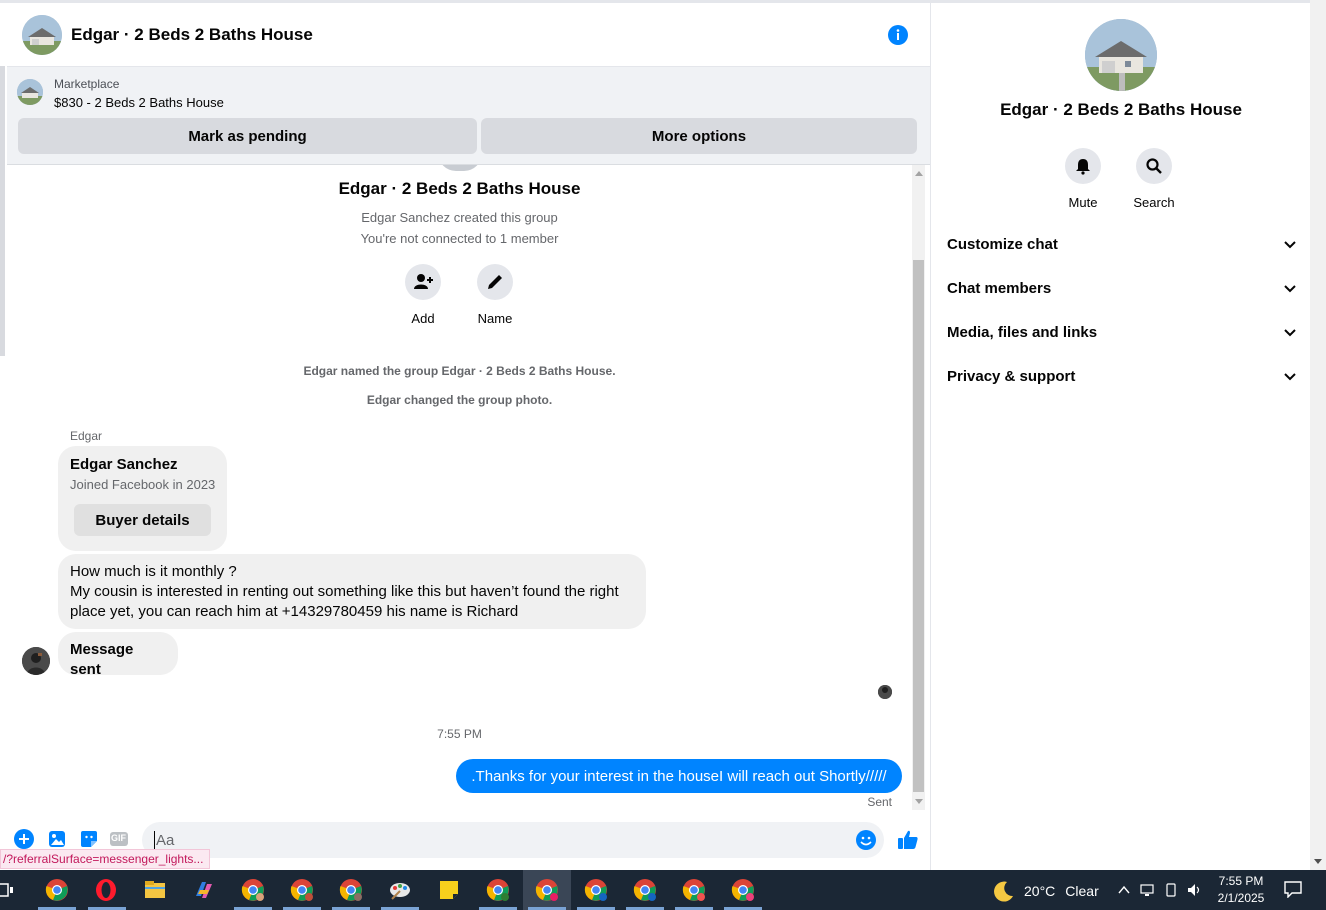 This screenshot has width=1326, height=910. Describe the element at coordinates (89, 839) in the screenshot. I see `sticker-icon` at that location.